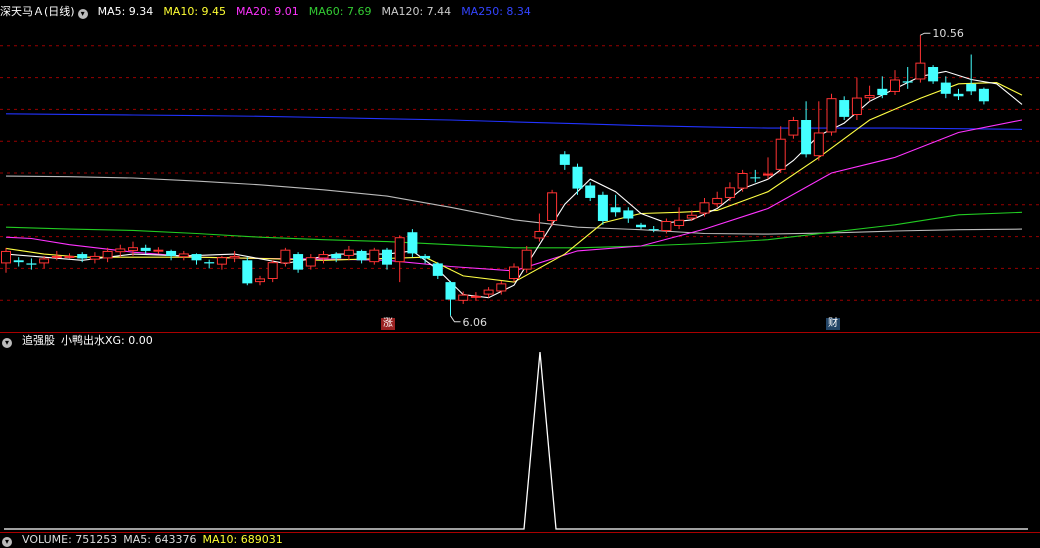 This screenshot has width=1040, height=548. I want to click on cai-marker: 财, so click(833, 324).